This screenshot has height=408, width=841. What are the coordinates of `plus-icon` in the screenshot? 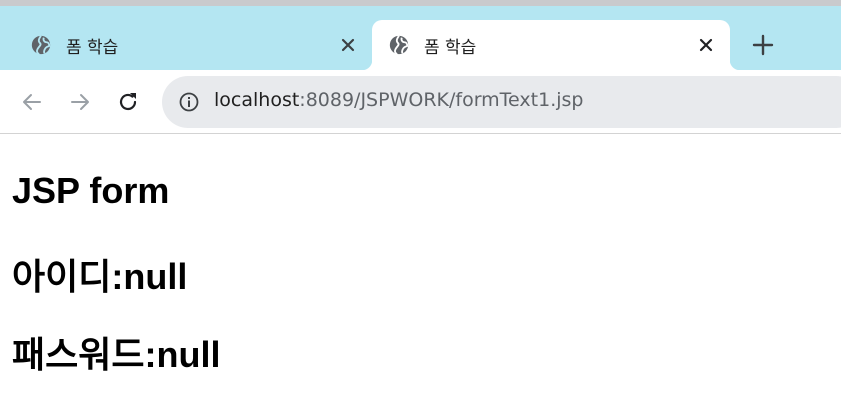 It's located at (763, 45).